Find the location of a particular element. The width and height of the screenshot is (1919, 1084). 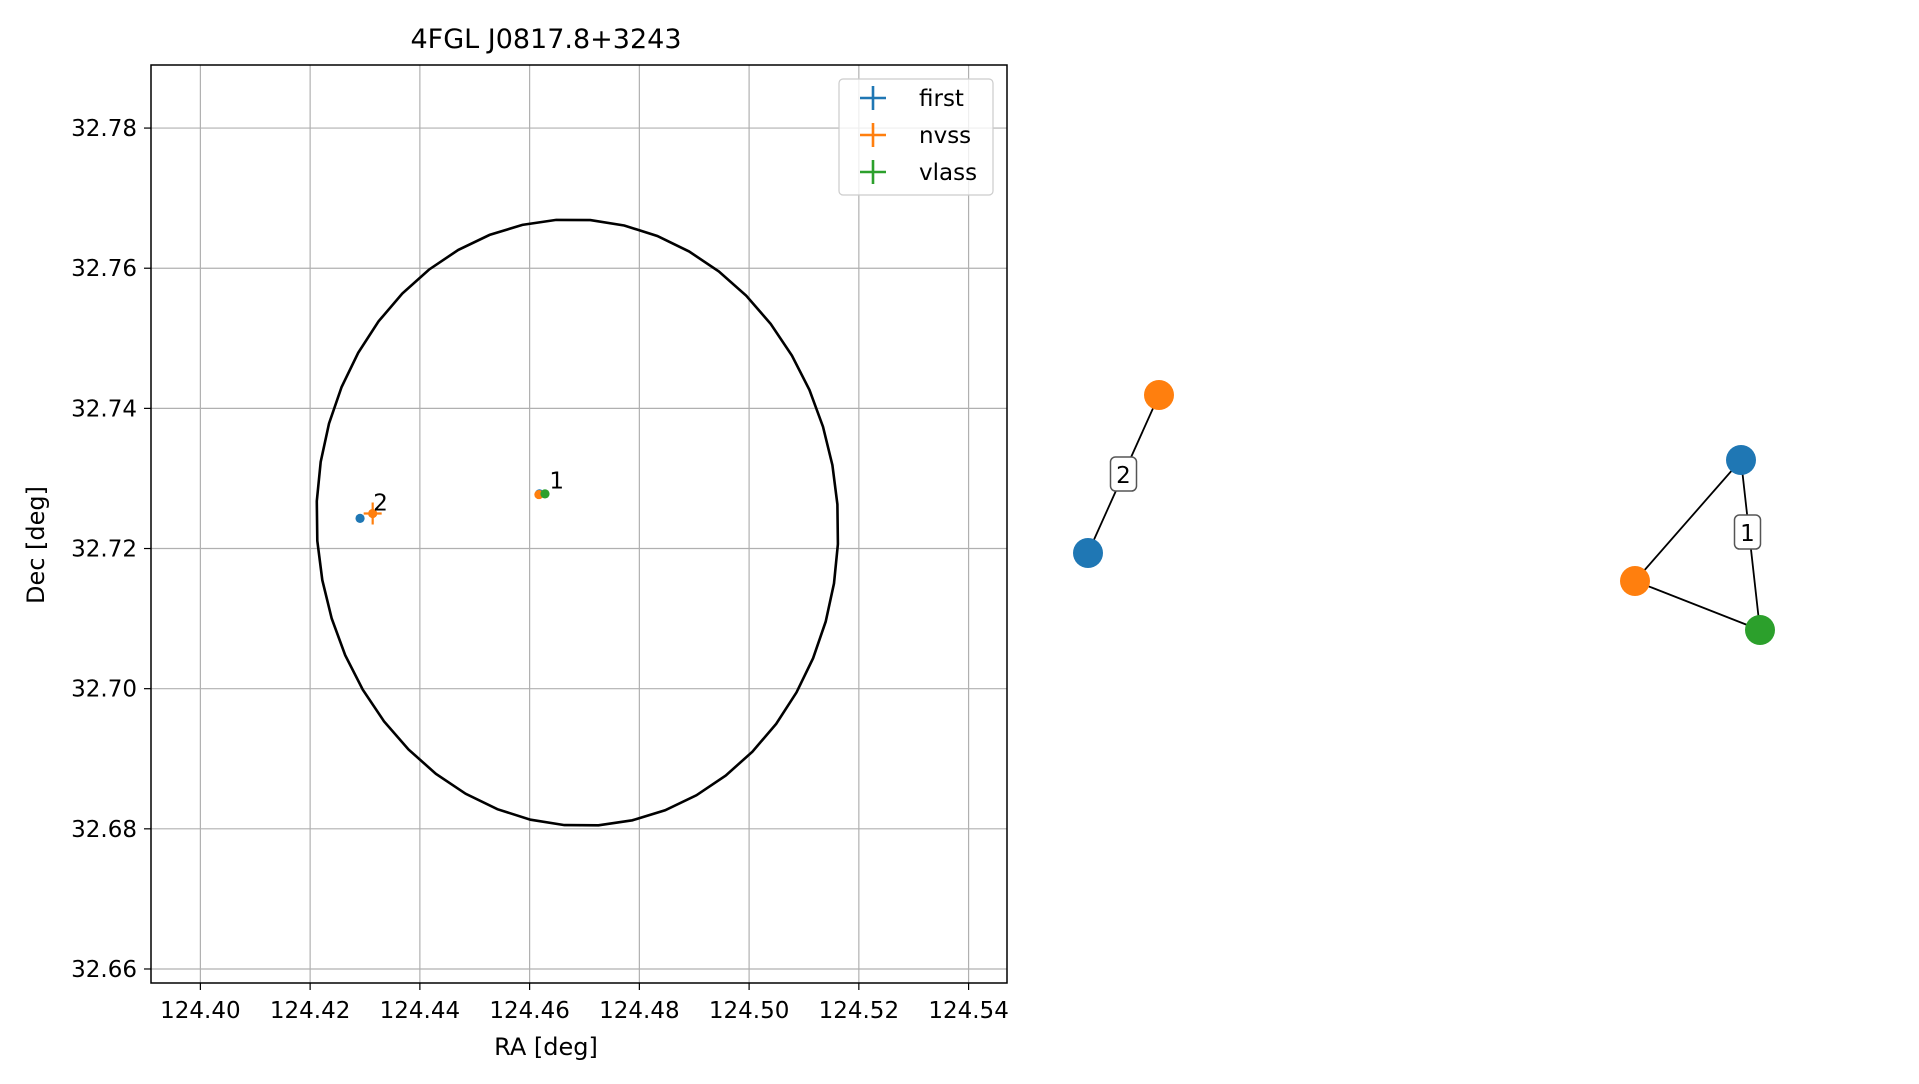

x-tick-label: 124.48 is located at coordinates (639, 1011).